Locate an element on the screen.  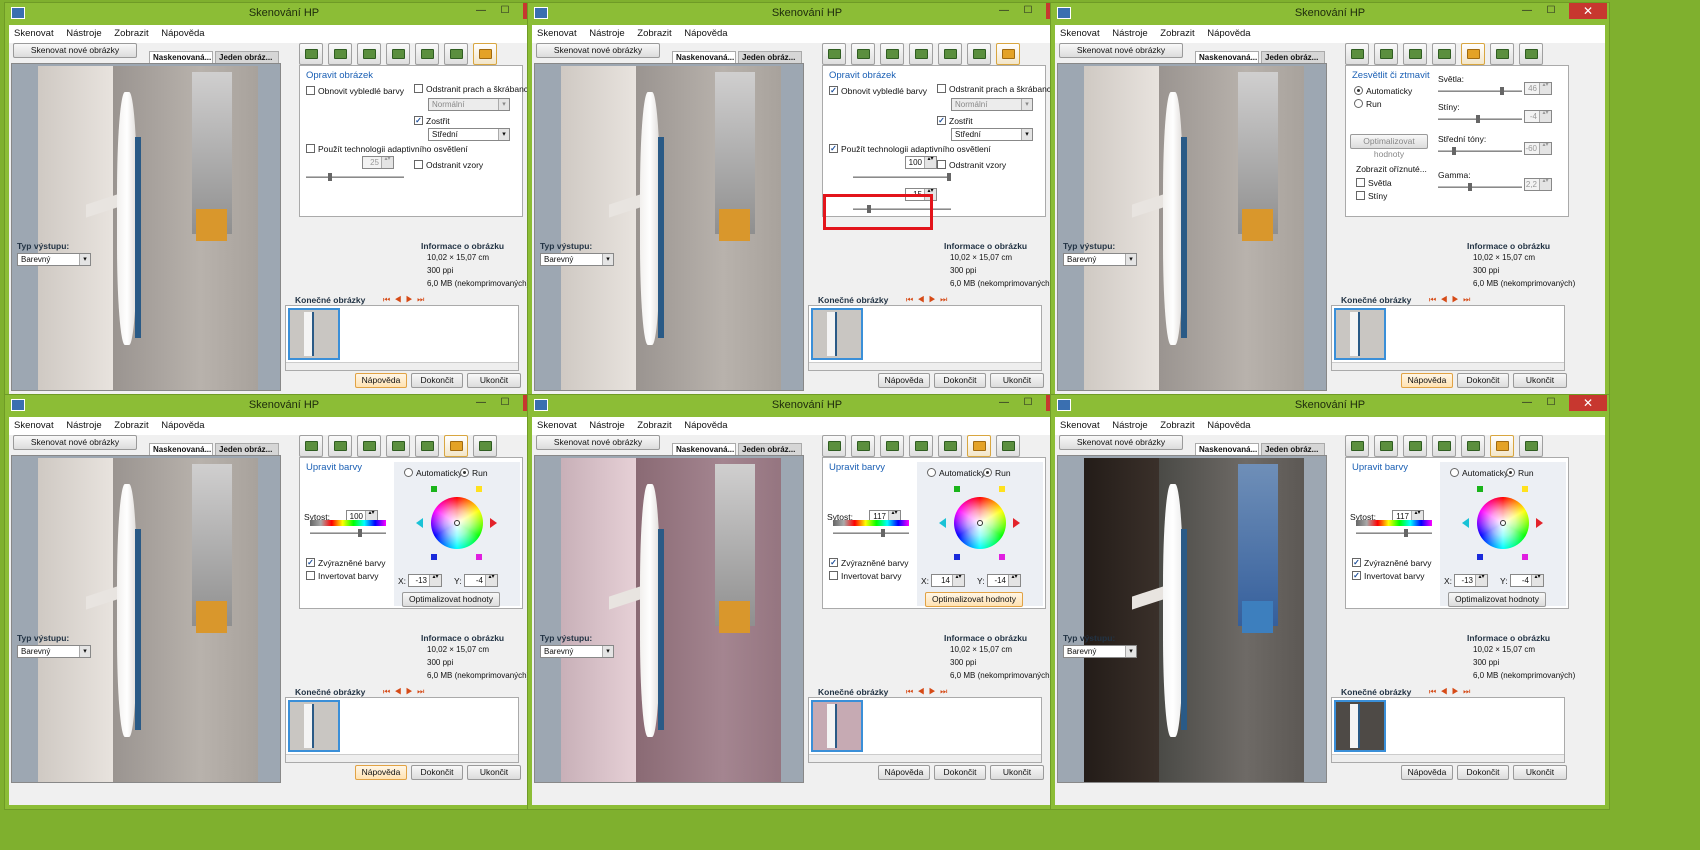
x-spinner: -13 is located at coordinates (1471, 580).